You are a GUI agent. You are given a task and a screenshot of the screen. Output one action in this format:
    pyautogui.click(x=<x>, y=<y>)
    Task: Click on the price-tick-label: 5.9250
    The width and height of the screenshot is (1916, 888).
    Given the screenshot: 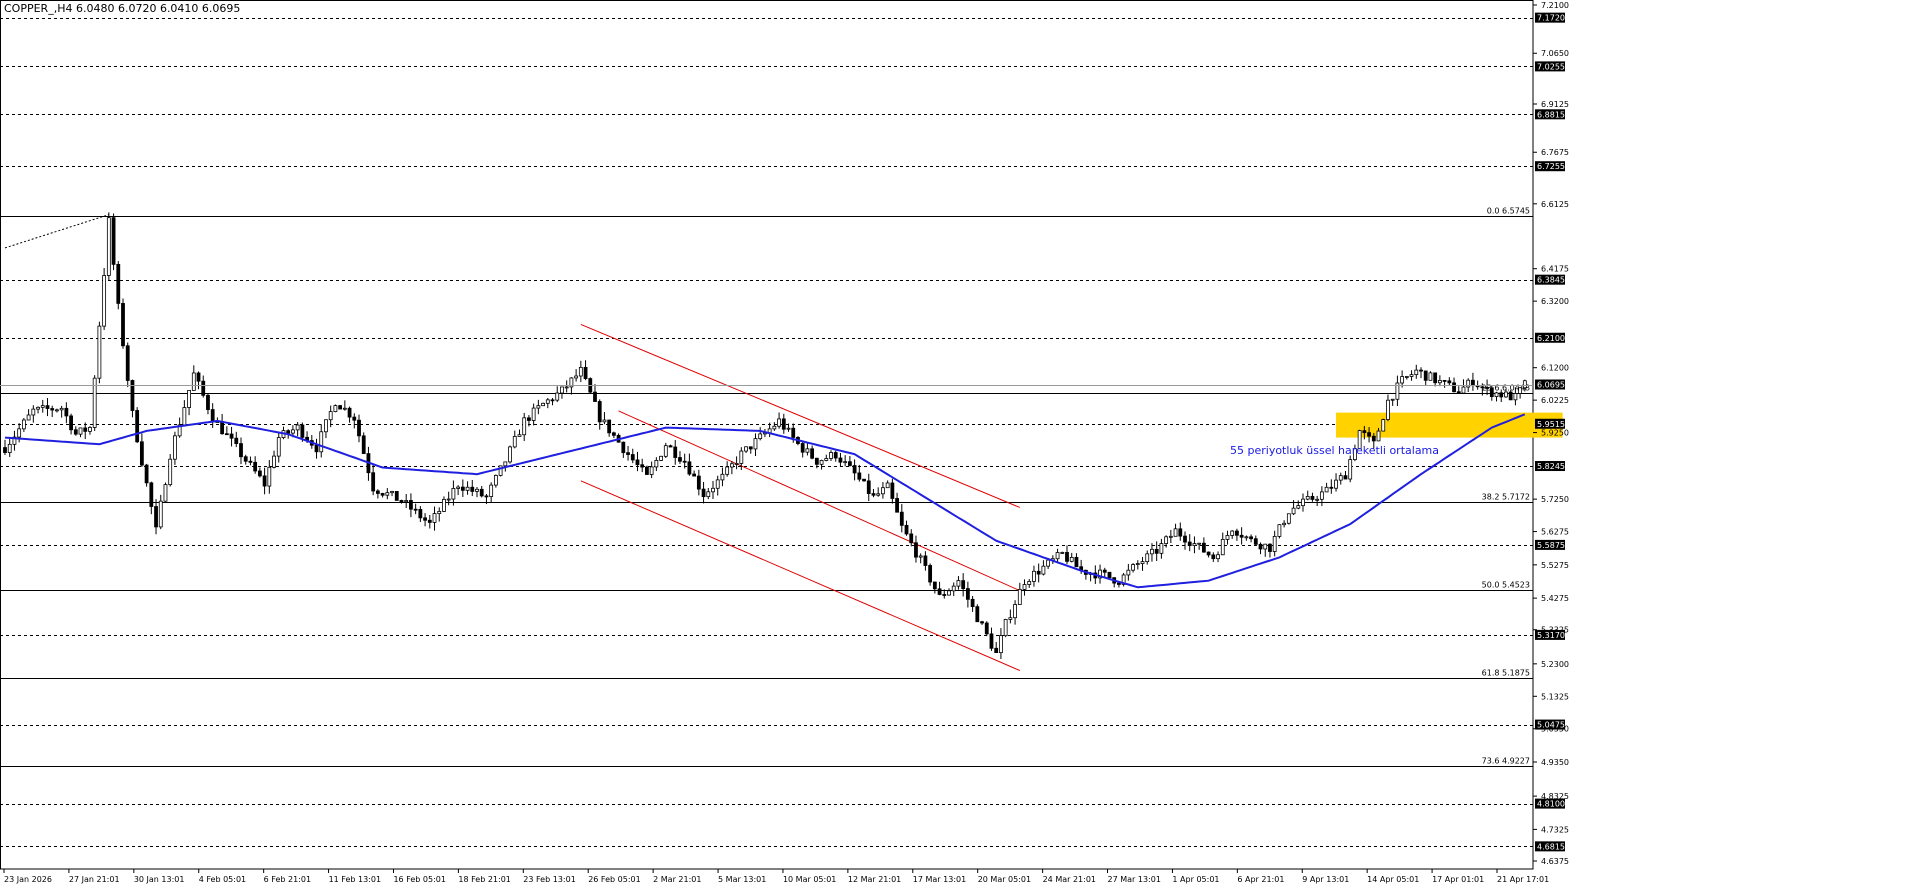 What is the action you would take?
    pyautogui.click(x=1555, y=433)
    